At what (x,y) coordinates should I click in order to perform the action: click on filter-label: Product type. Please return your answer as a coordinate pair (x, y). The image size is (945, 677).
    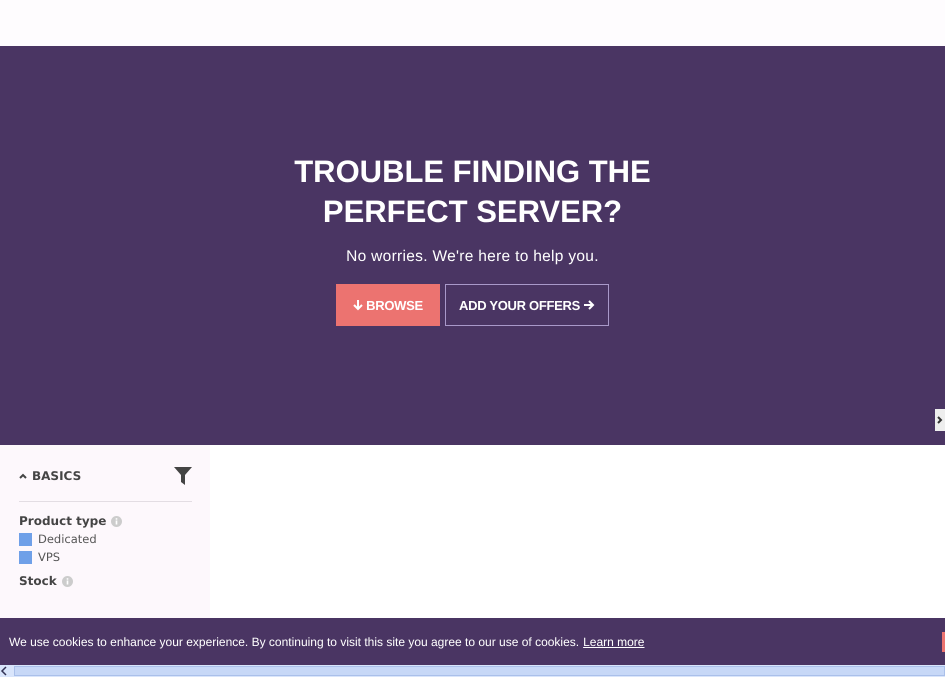
    Looking at the image, I should click on (62, 521).